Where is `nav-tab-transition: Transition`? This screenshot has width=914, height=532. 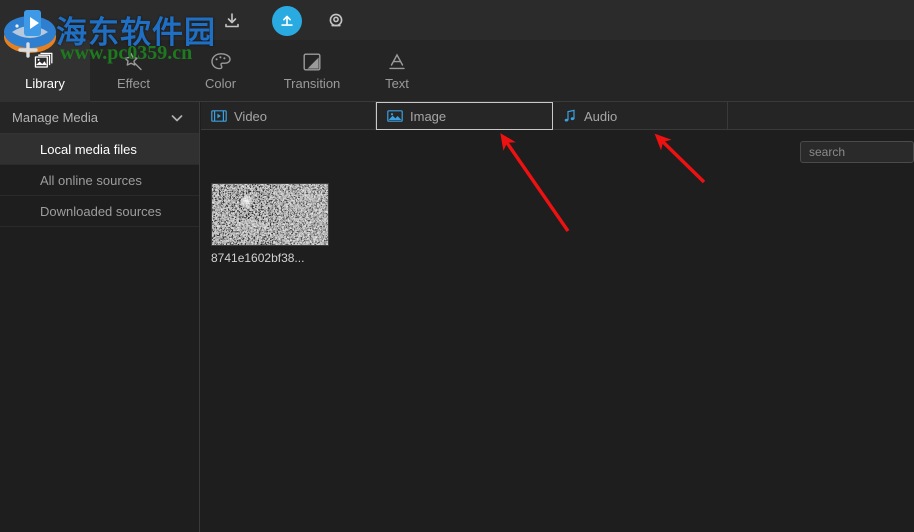
nav-tab-transition: Transition is located at coordinates (312, 71).